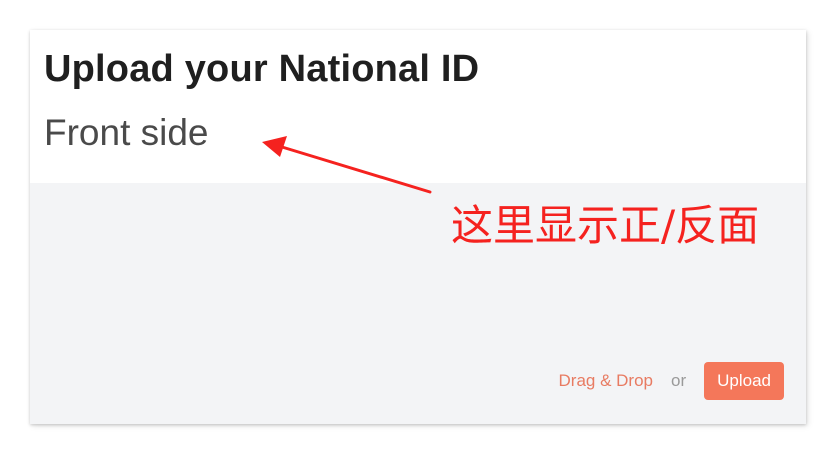 This screenshot has height=456, width=836. I want to click on or-label: or, so click(679, 380).